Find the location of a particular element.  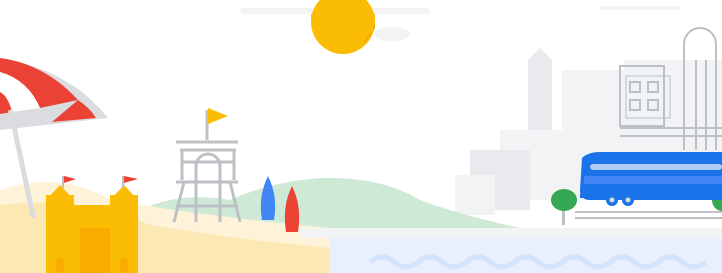

fence is located at coordinates (648, 215).